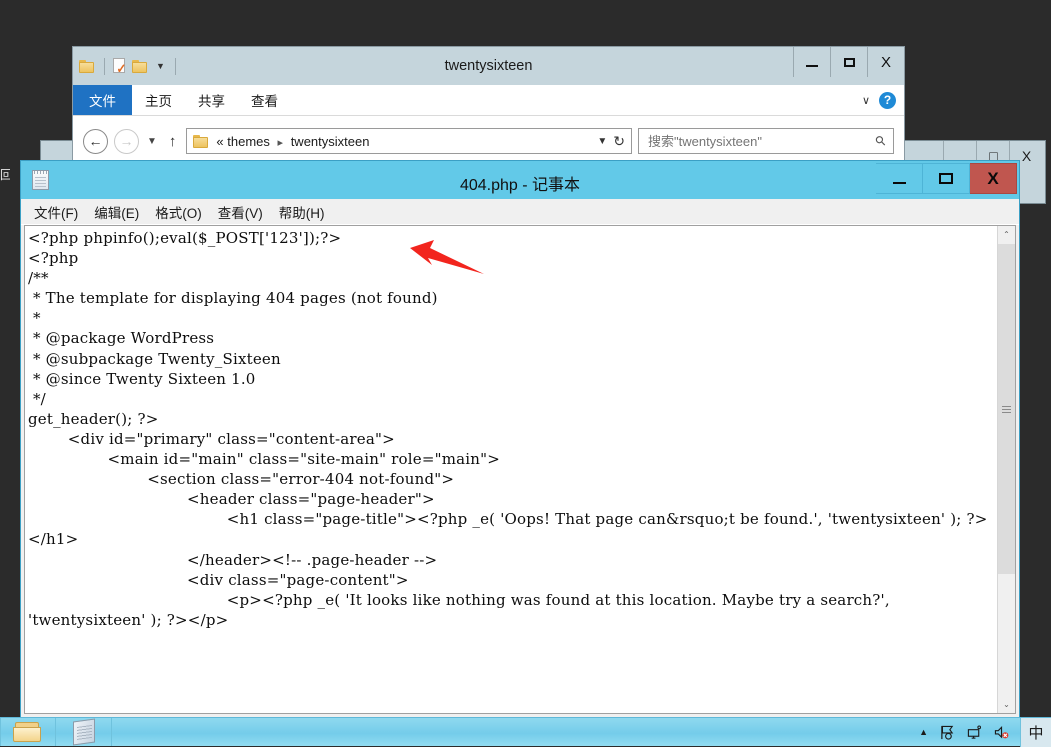 This screenshot has height=747, width=1051. I want to click on notepad-window-controls: X, so click(946, 178).